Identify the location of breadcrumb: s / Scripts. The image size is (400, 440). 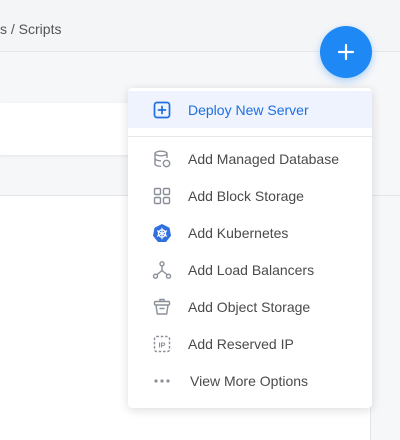
(31, 29).